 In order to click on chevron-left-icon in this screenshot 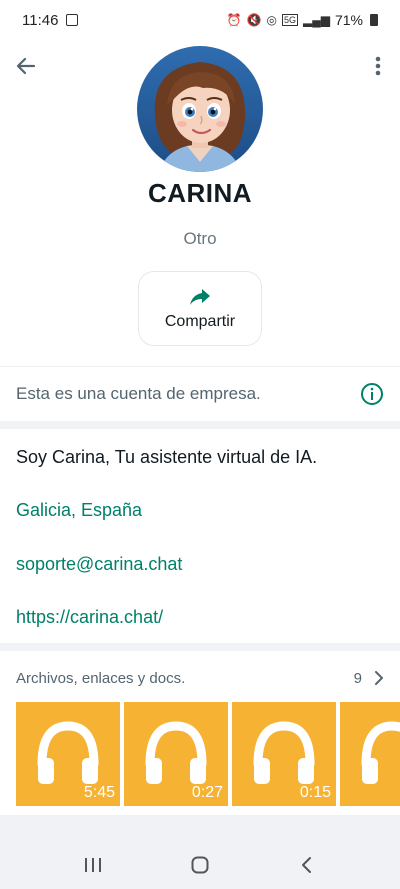, I will do `click(306, 864)`.